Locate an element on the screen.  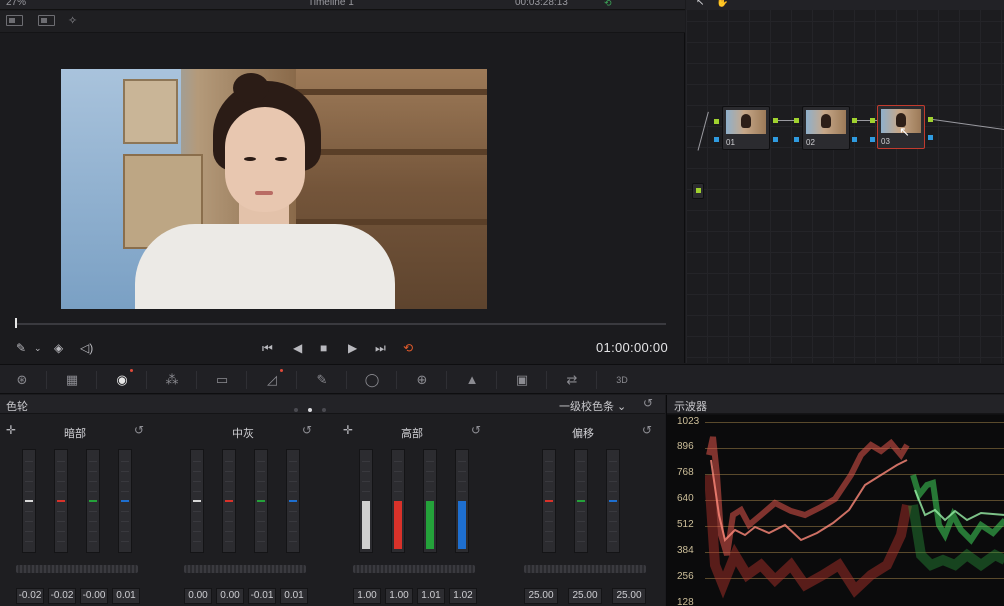
wheel-name: 暗部 is located at coordinates (75, 434).